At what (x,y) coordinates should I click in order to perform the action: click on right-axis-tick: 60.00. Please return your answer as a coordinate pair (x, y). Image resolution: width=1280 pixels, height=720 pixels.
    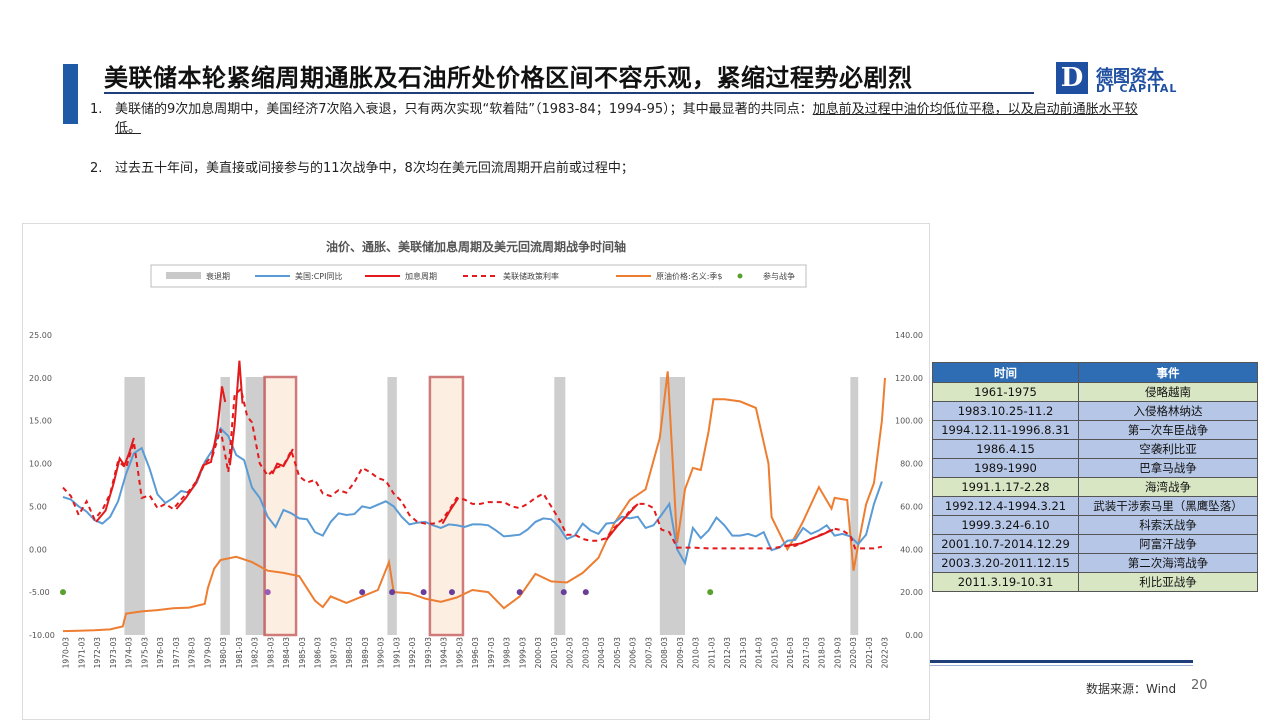
    Looking at the image, I should click on (911, 506).